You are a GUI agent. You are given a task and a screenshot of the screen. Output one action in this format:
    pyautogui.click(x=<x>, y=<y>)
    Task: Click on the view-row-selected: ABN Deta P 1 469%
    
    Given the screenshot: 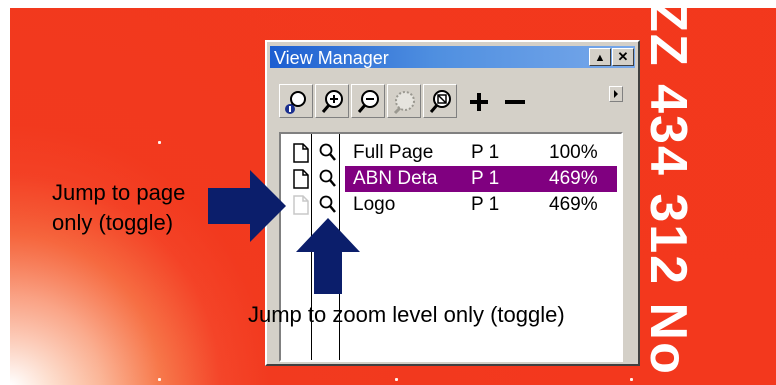 What is the action you would take?
    pyautogui.click(x=451, y=179)
    